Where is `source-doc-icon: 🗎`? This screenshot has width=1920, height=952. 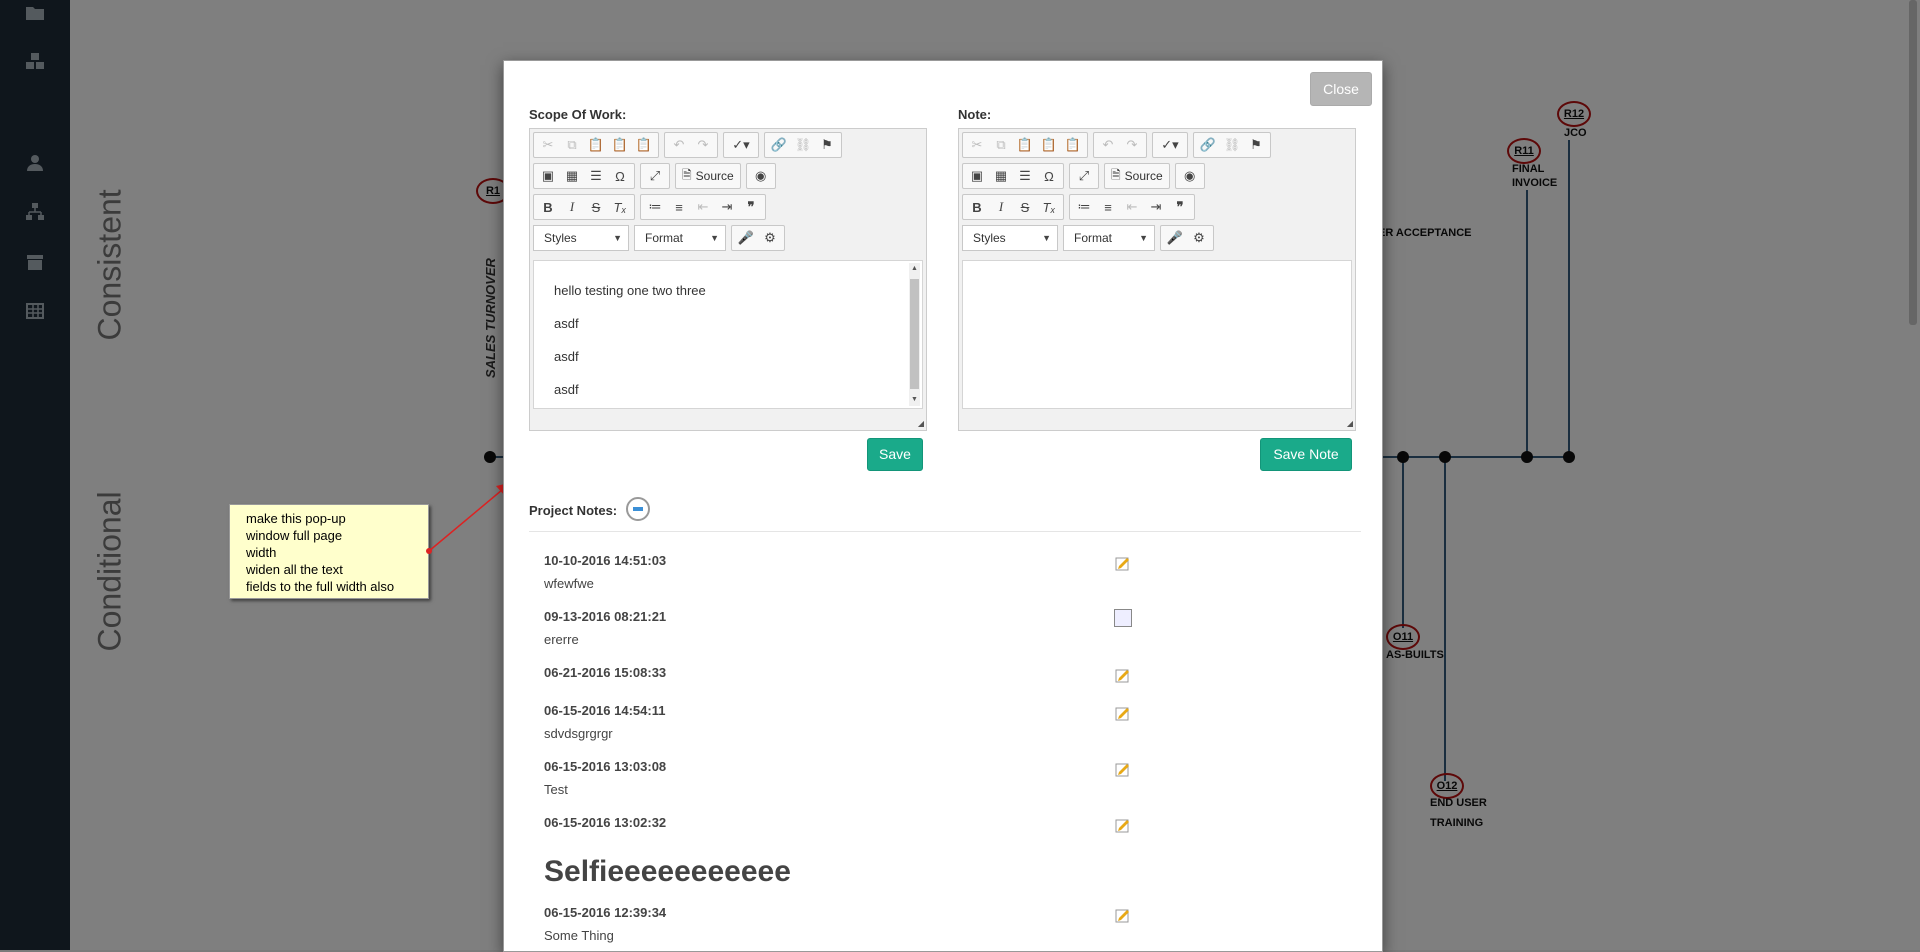
source-doc-icon: 🗎 is located at coordinates (1116, 174).